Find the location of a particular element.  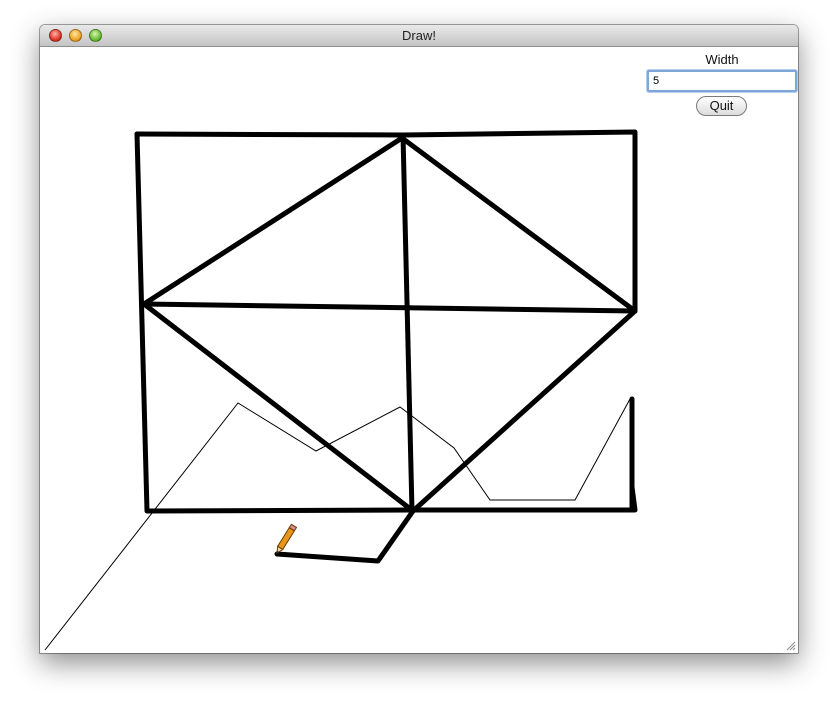

resize-grip-icon is located at coordinates (791, 646).